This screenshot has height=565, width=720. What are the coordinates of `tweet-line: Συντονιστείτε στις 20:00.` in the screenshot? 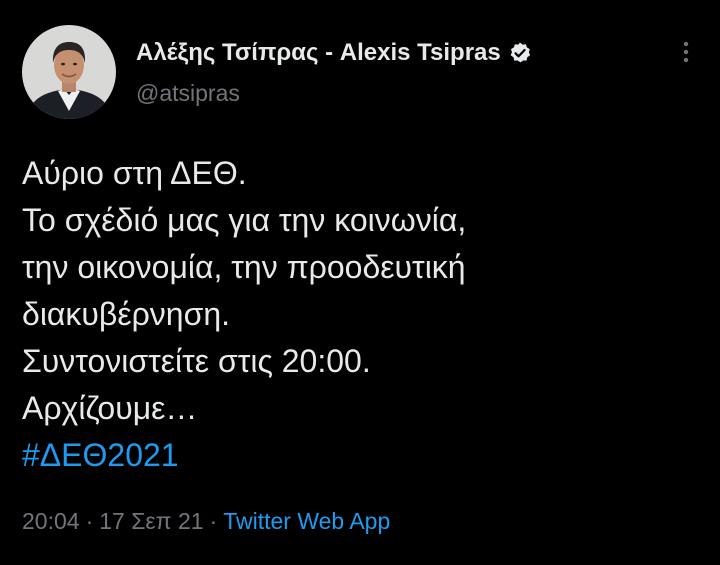 It's located at (196, 361).